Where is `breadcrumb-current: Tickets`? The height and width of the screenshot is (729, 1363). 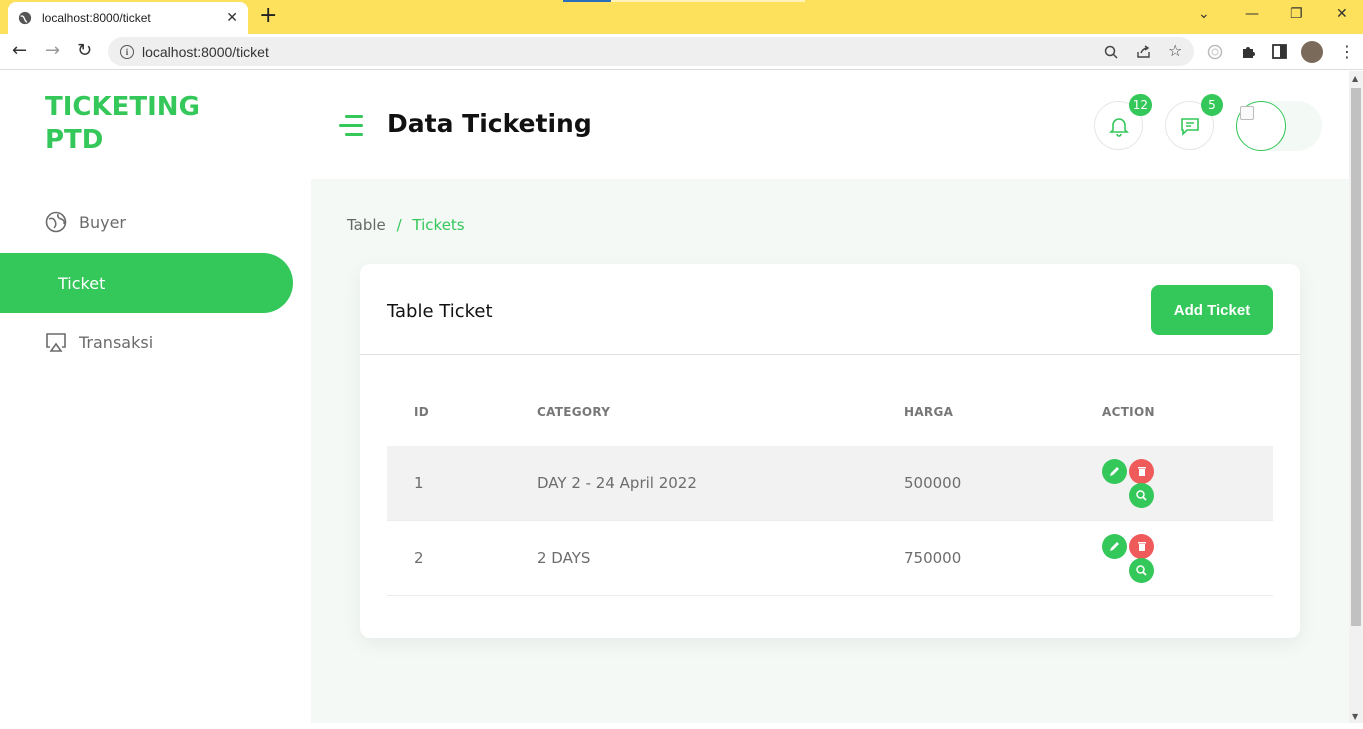
breadcrumb-current: Tickets is located at coordinates (438, 225).